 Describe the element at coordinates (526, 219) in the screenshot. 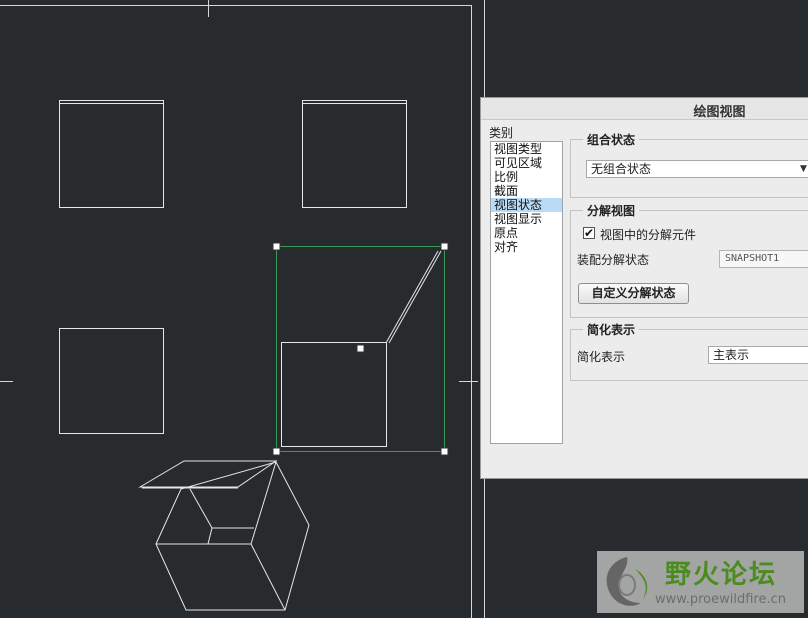

I see `category-item-view-display: 视图显示` at that location.